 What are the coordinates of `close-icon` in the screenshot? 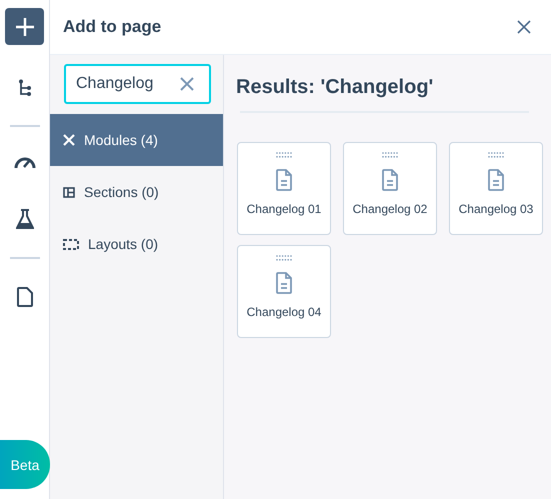 It's located at (524, 27).